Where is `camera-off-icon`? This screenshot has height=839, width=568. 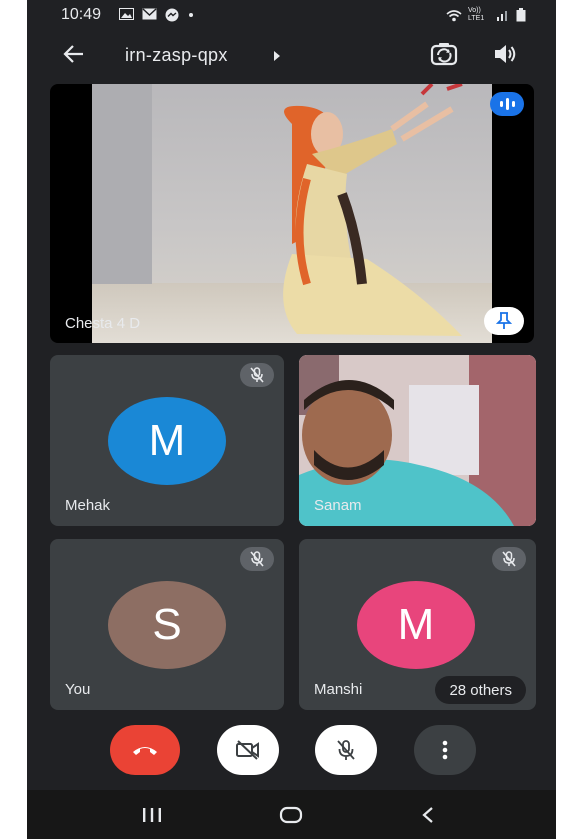
camera-off-icon is located at coordinates (247, 750).